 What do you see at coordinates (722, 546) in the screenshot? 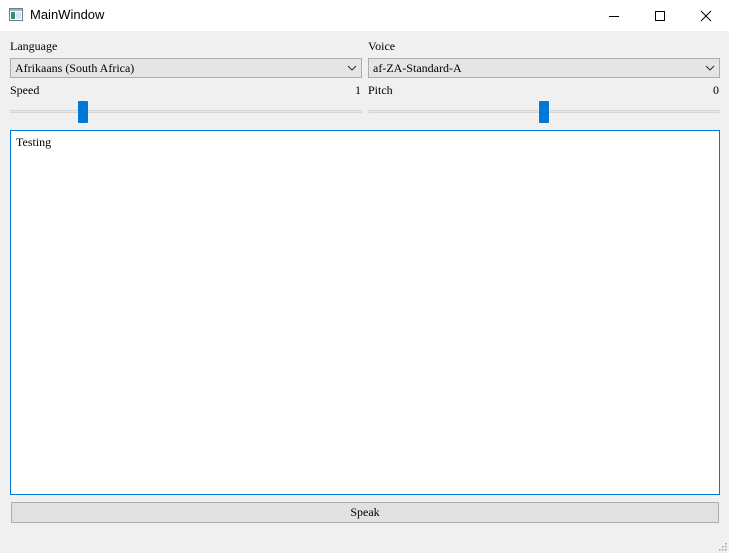
I see `resize-grip-icon` at bounding box center [722, 546].